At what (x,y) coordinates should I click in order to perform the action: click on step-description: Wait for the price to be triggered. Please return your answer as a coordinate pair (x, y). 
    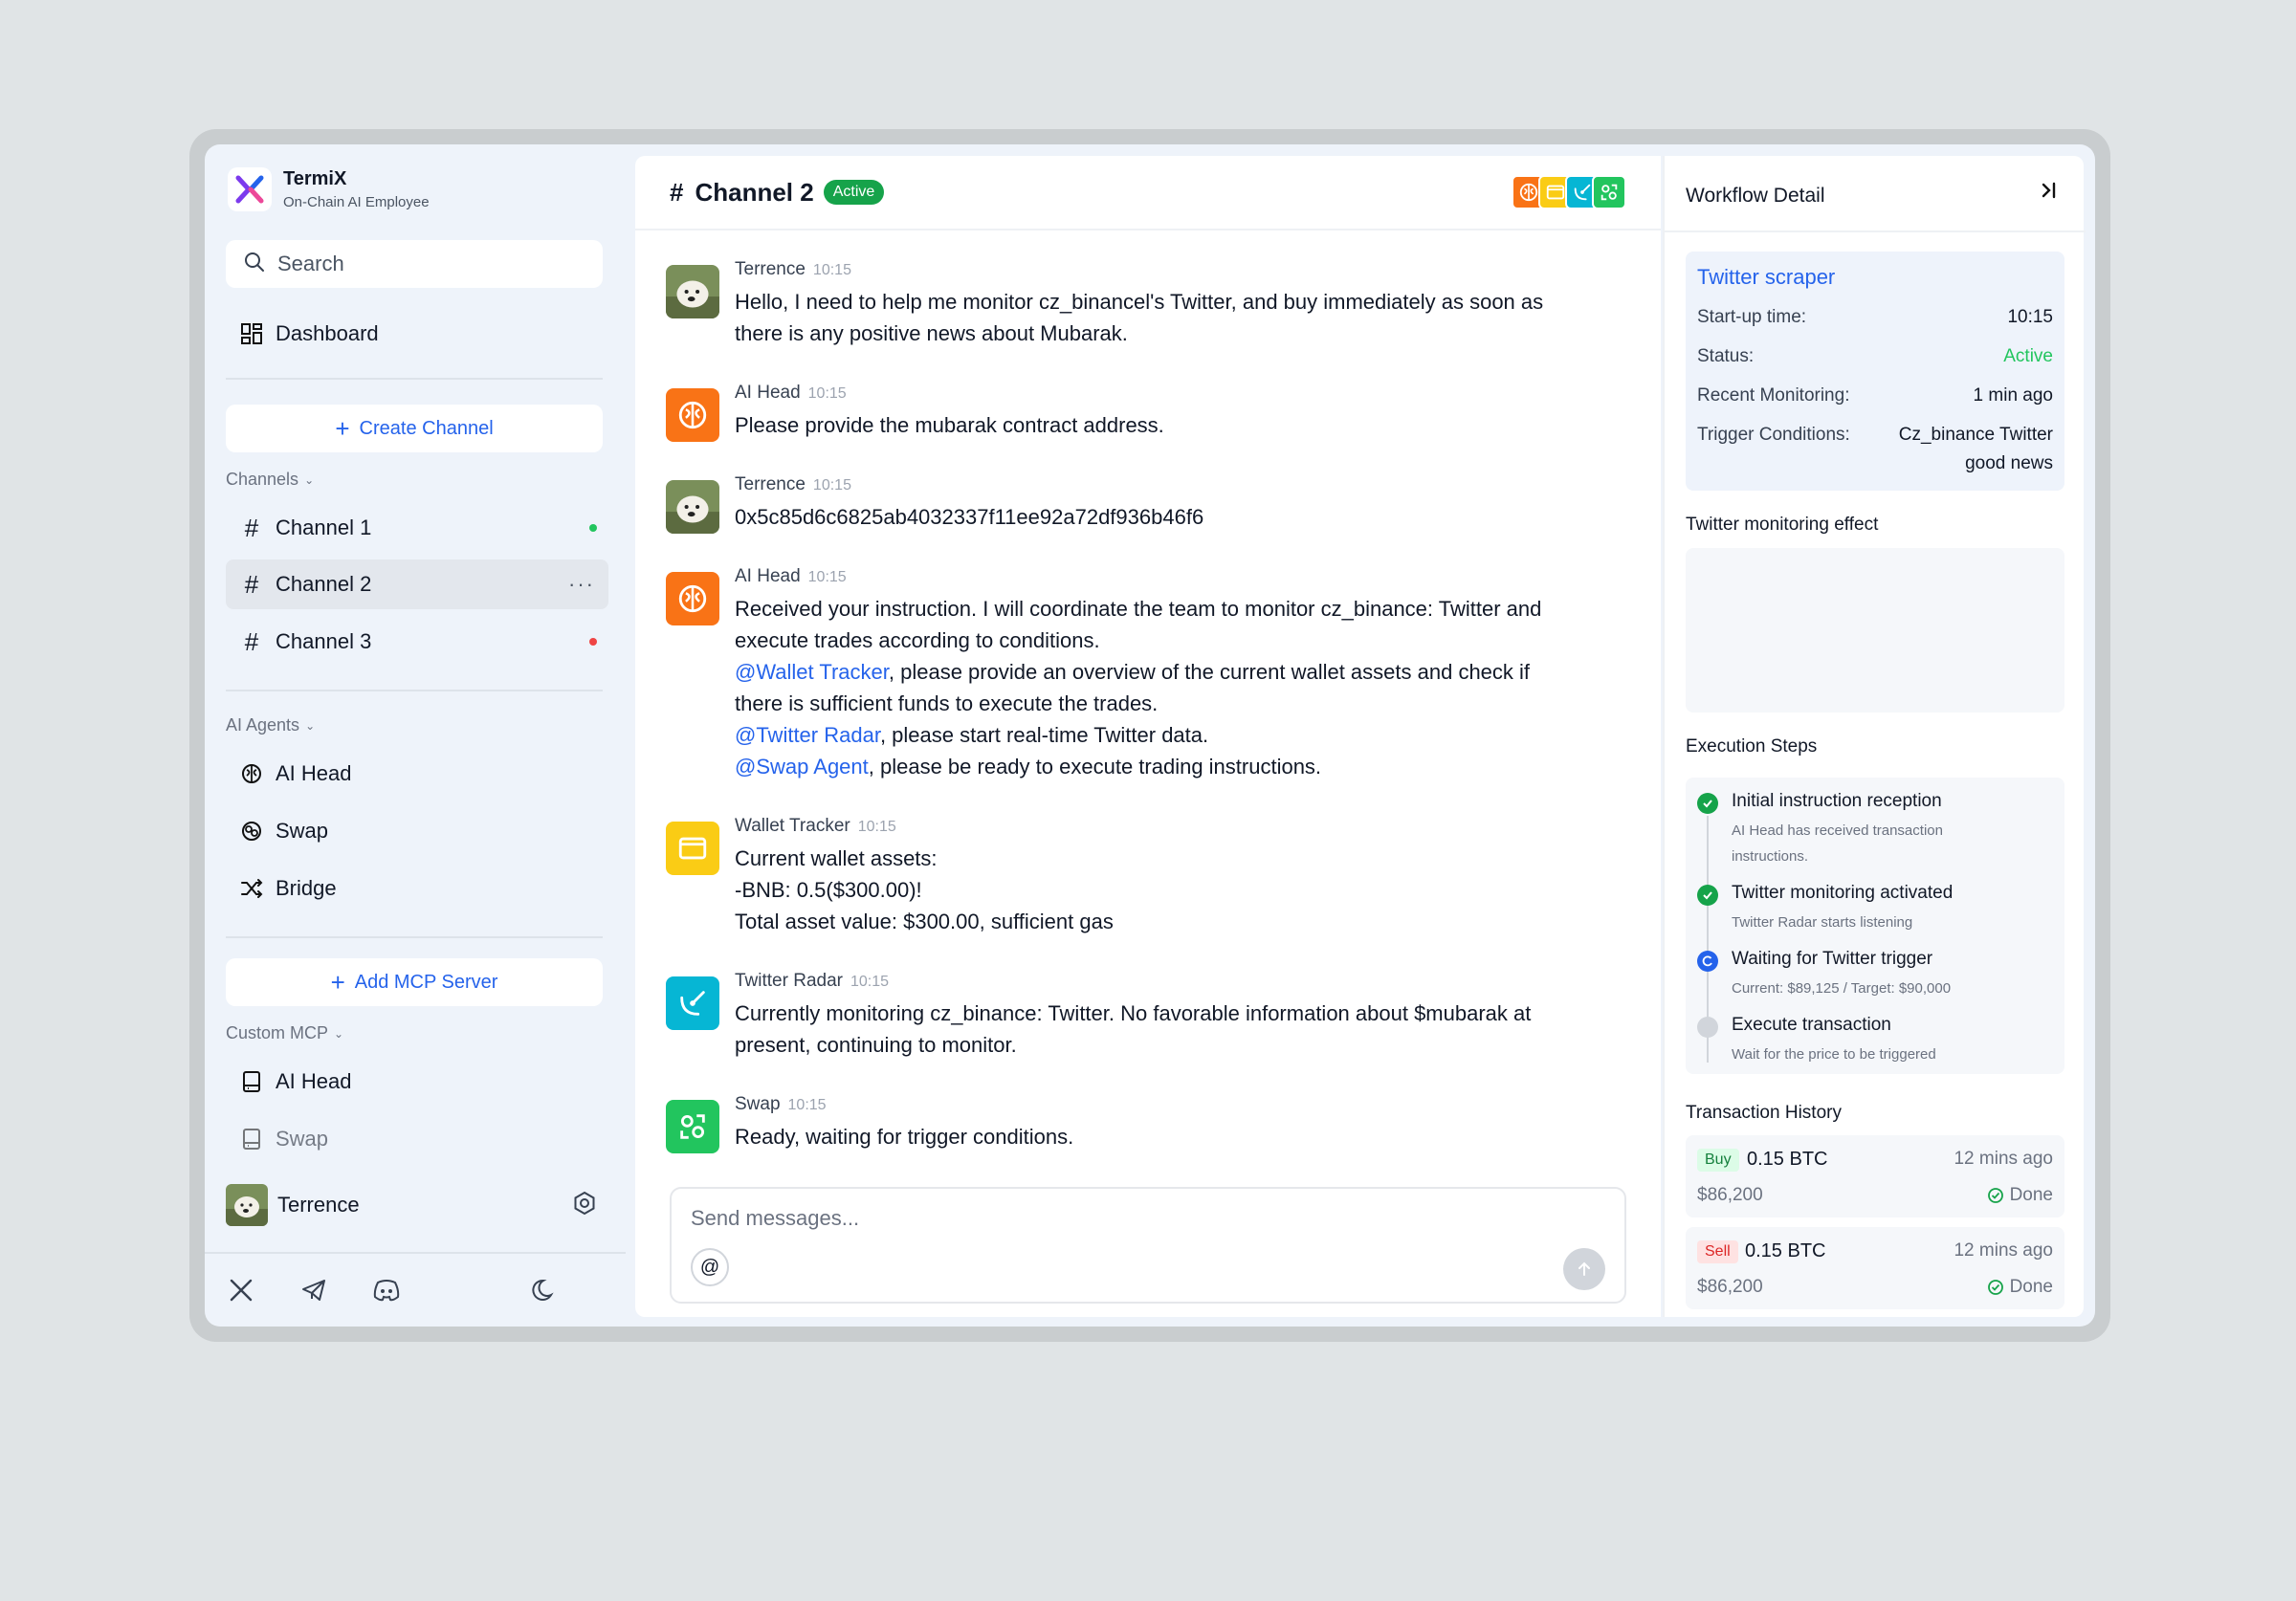
    Looking at the image, I should click on (1834, 1054).